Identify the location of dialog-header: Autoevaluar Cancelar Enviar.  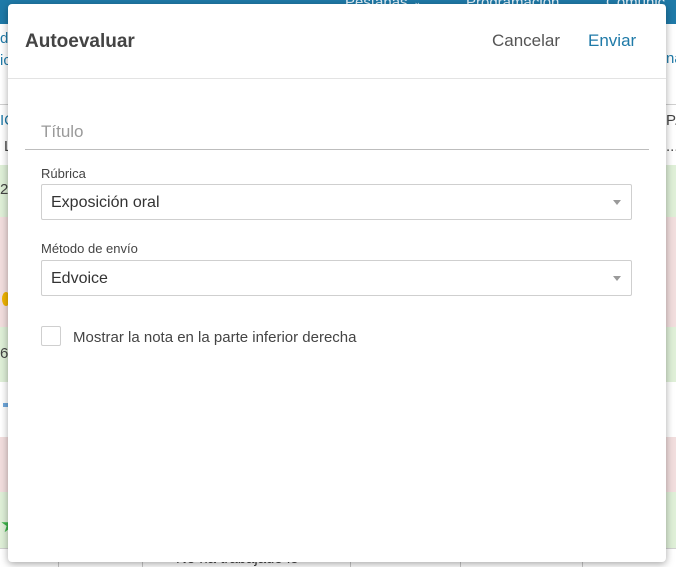
(337, 41).